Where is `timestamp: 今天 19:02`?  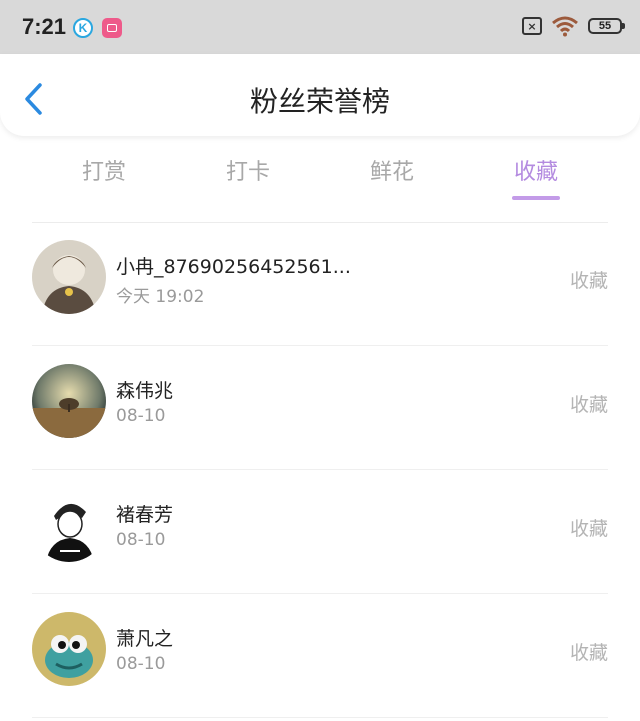 timestamp: 今天 19:02 is located at coordinates (160, 297).